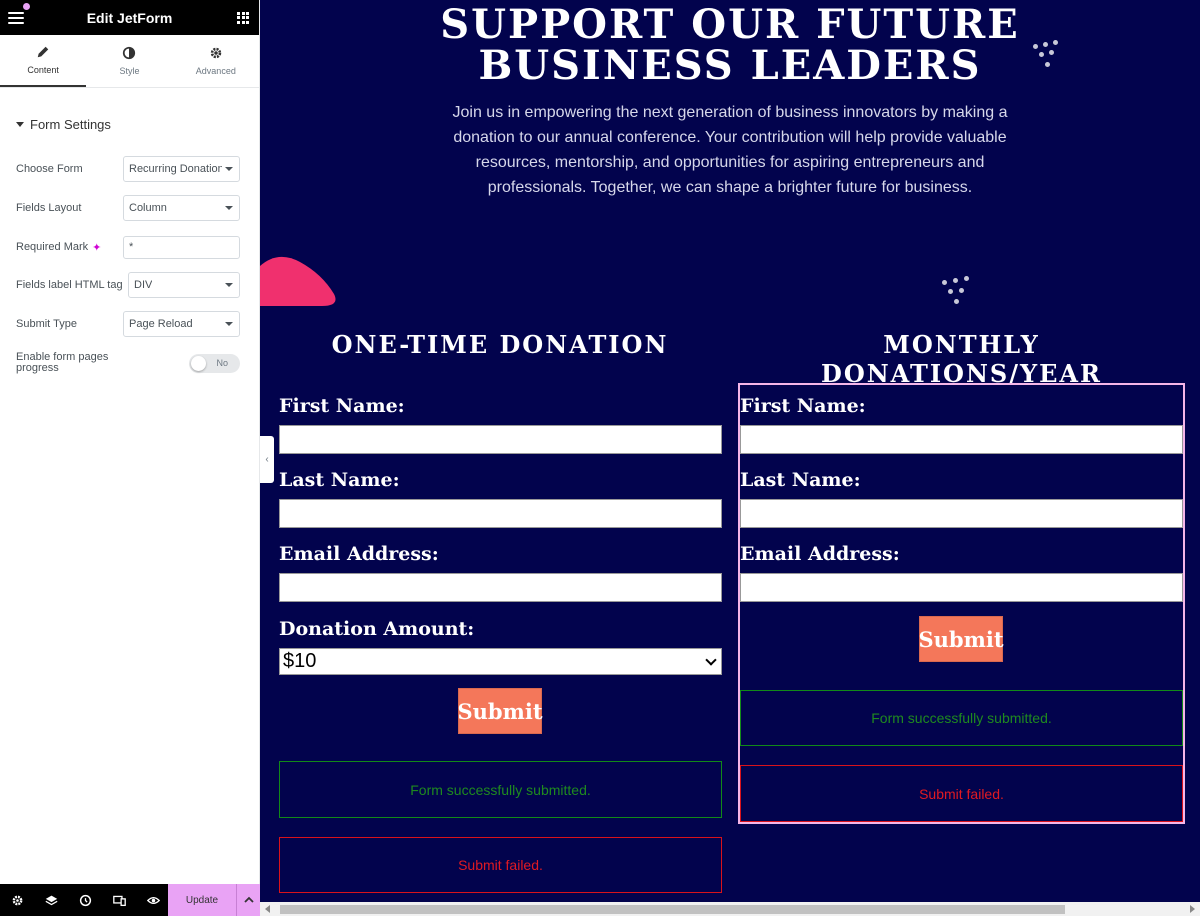 This screenshot has width=1200, height=916. I want to click on menu-icon, so click(19, 13).